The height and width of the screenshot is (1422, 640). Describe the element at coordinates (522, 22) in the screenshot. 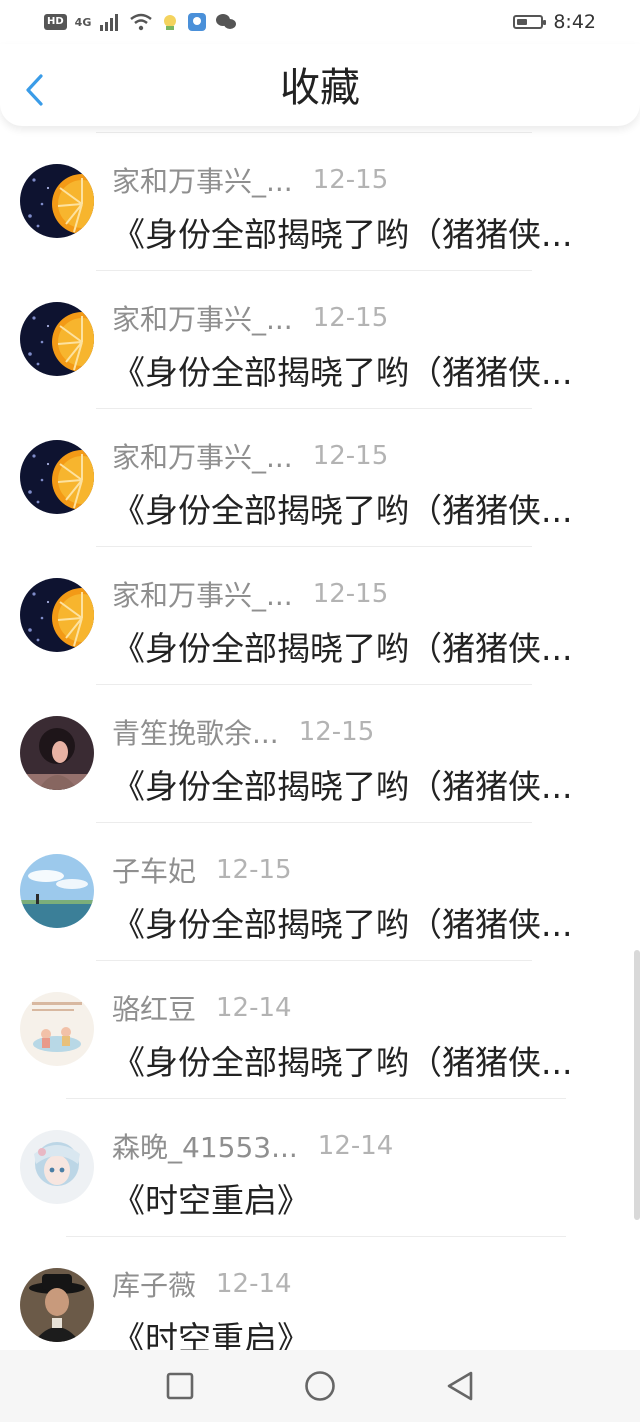

I see `battery-level` at that location.